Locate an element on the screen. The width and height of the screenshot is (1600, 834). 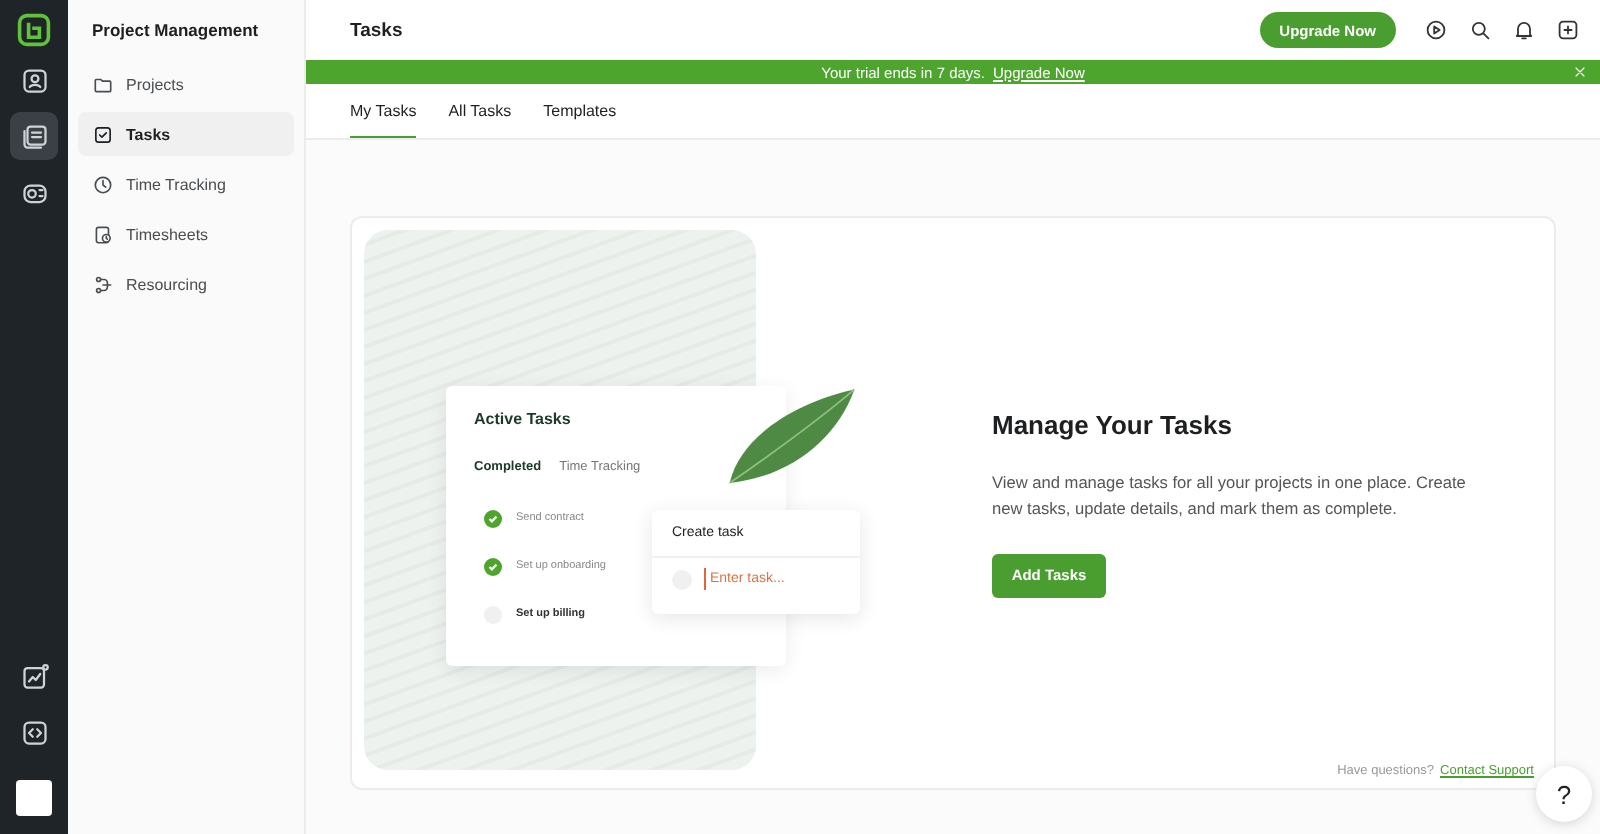
empty-state-heading: Manage Your Tasks is located at coordinates (1113, 425).